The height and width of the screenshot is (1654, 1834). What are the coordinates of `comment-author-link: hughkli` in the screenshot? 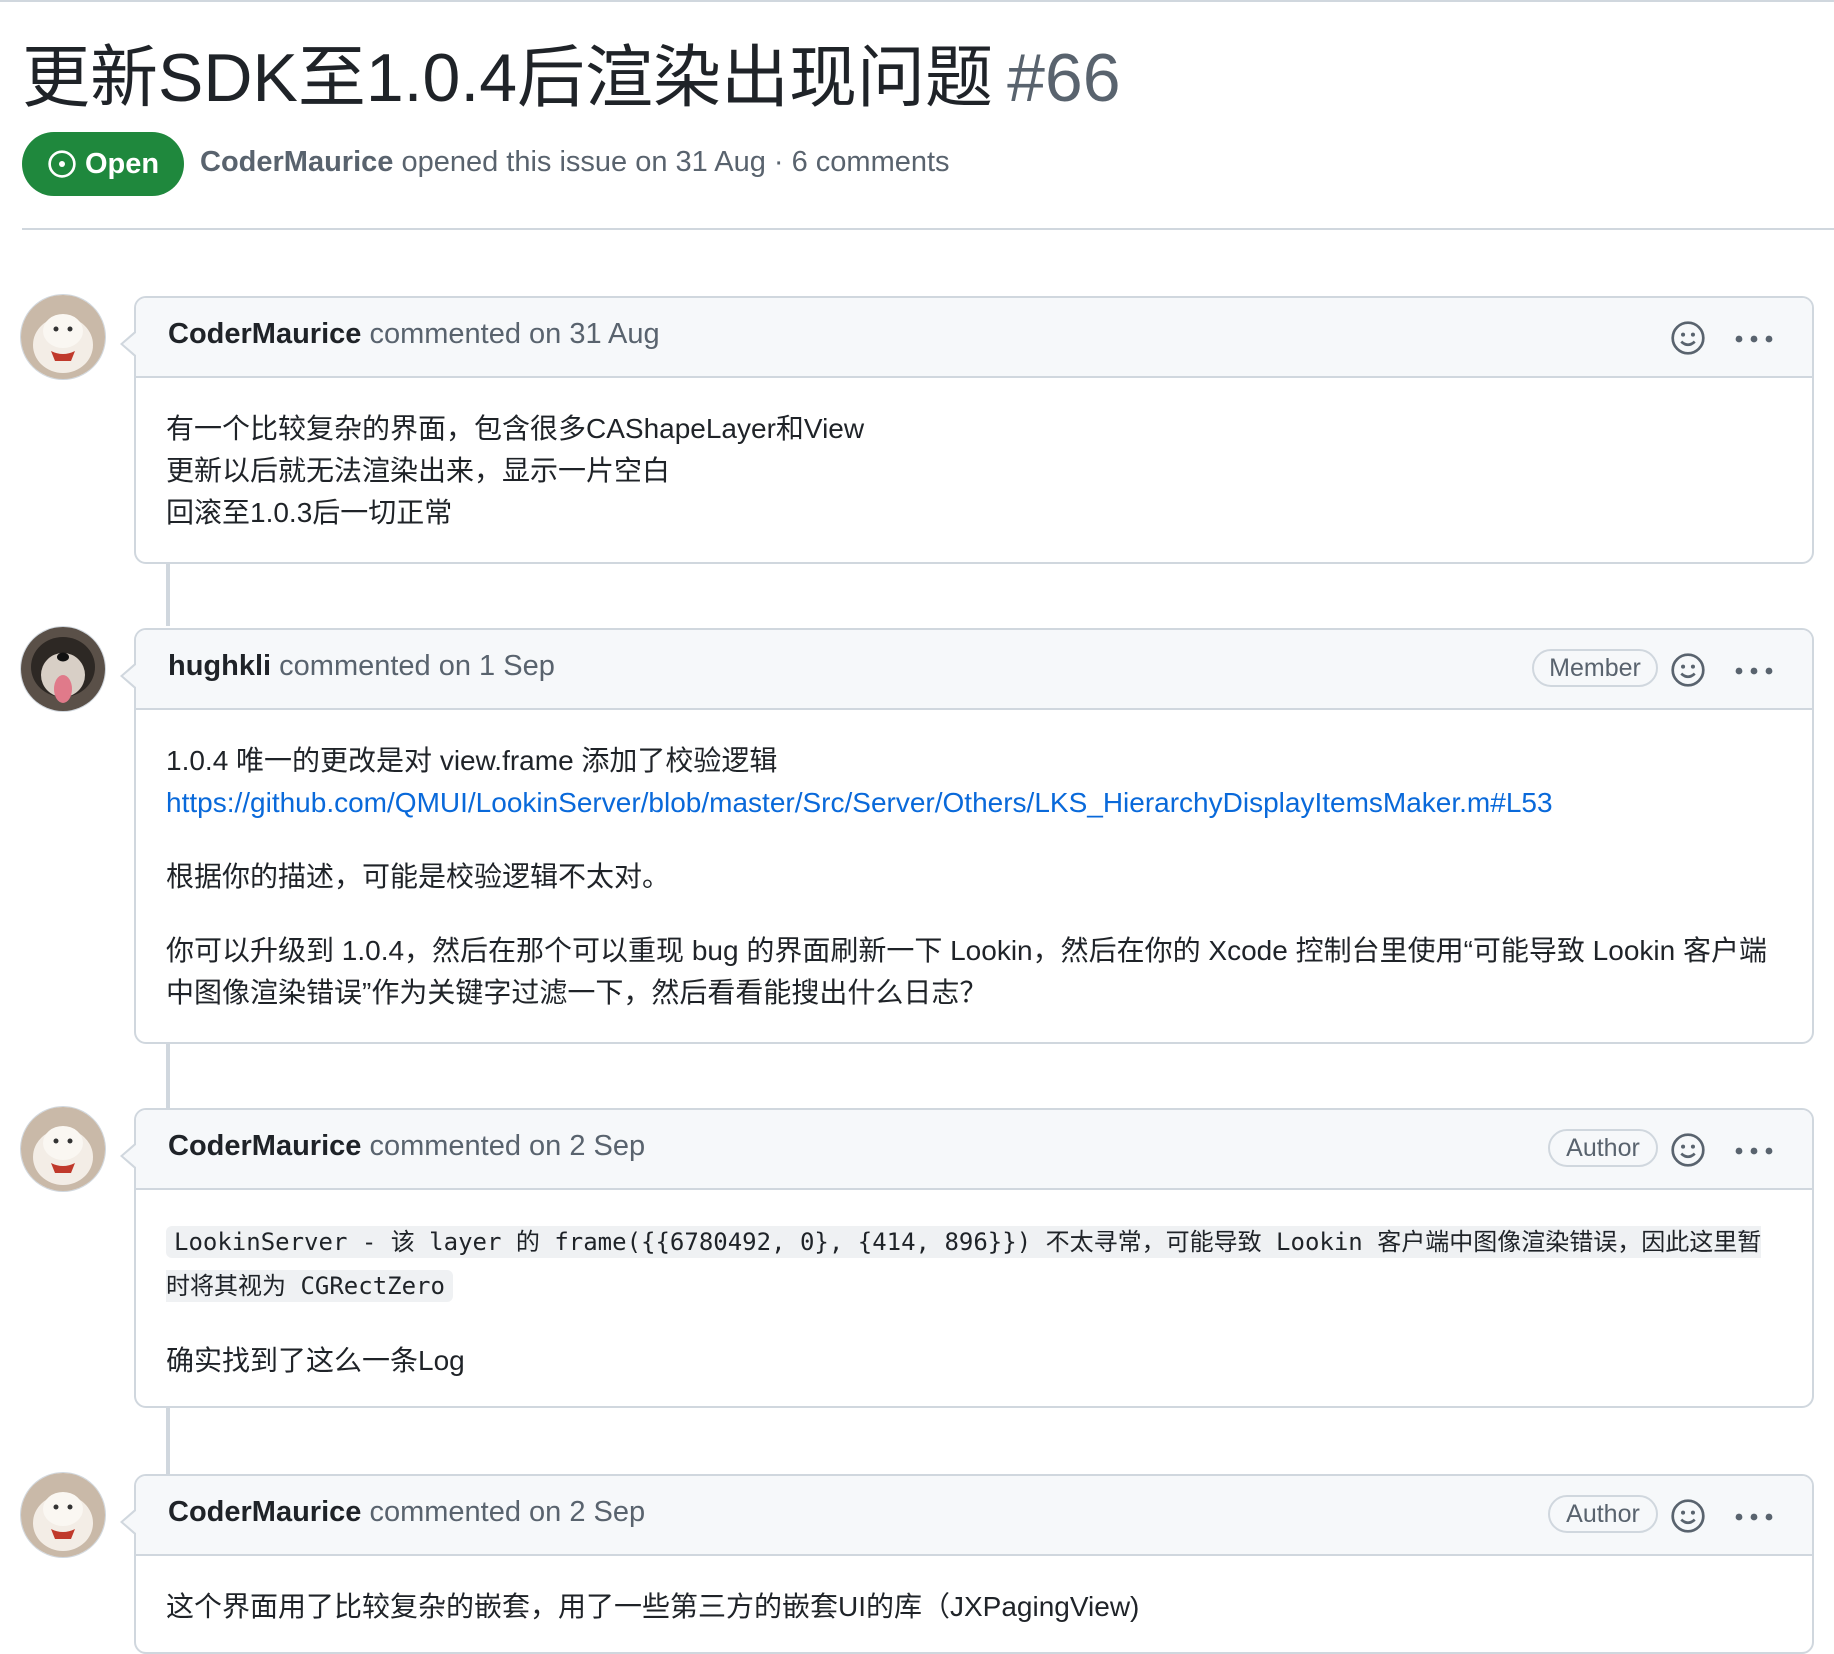 It's located at (219, 666).